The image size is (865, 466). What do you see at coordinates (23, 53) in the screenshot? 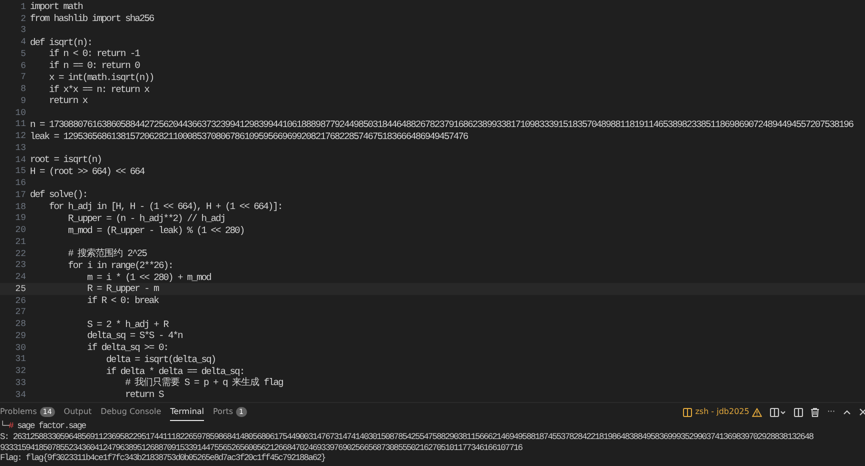
I see `line-number: 5` at bounding box center [23, 53].